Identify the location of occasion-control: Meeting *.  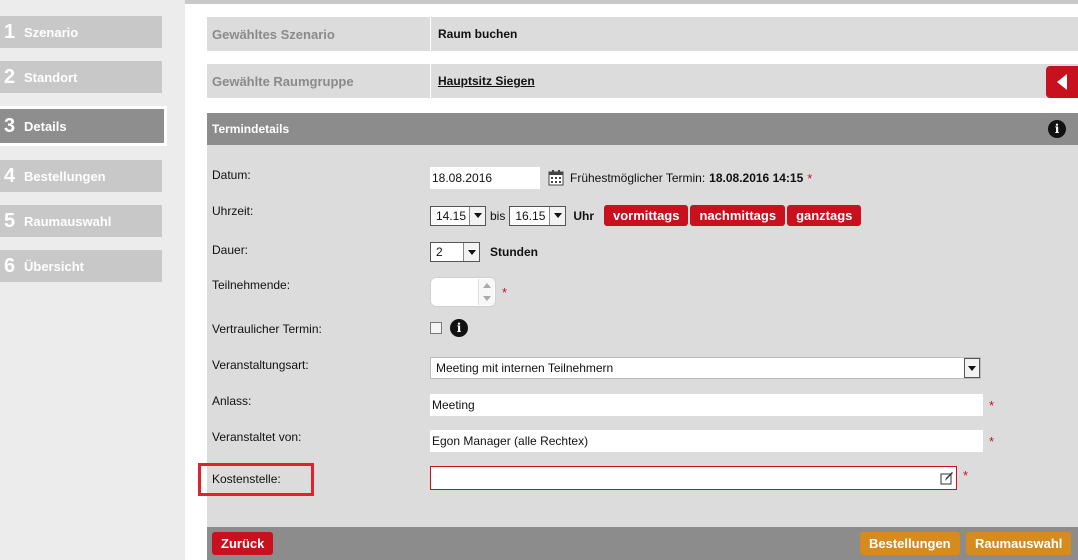
(712, 405).